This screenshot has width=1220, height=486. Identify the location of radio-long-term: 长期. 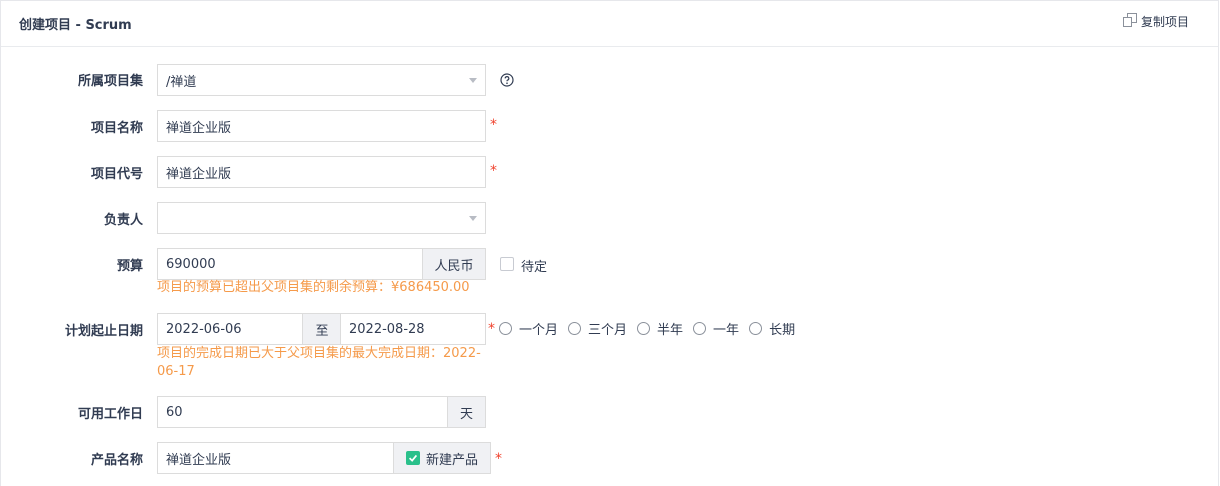
(772, 328).